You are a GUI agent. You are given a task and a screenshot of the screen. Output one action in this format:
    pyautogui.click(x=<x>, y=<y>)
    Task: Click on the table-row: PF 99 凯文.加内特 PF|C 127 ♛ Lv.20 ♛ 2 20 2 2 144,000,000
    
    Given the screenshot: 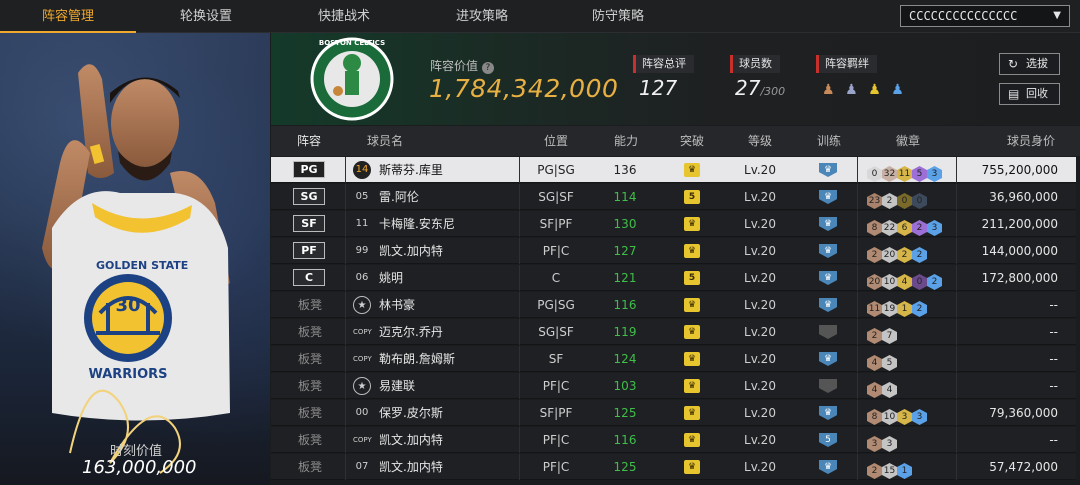 What is the action you would take?
    pyautogui.click(x=673, y=251)
    